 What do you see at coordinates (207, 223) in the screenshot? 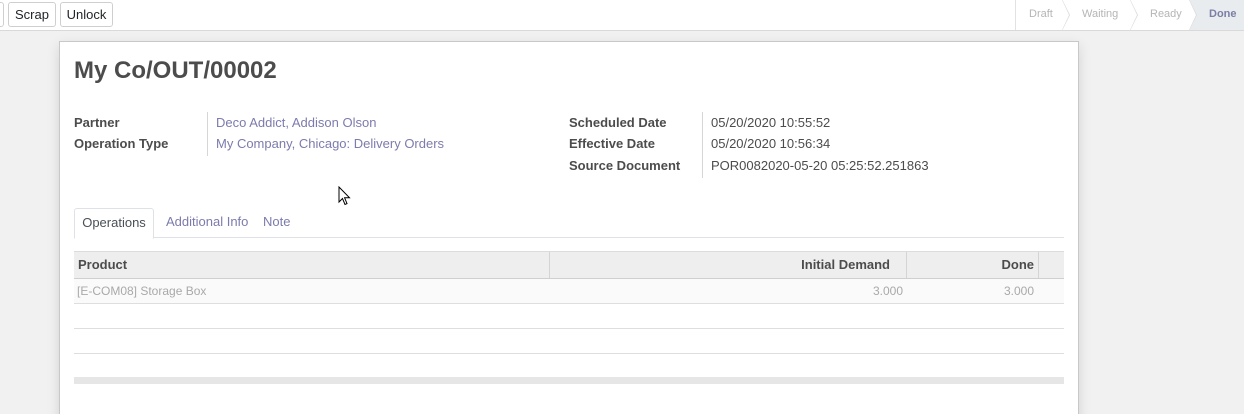
I see `tab-additional-info: Additional Info` at bounding box center [207, 223].